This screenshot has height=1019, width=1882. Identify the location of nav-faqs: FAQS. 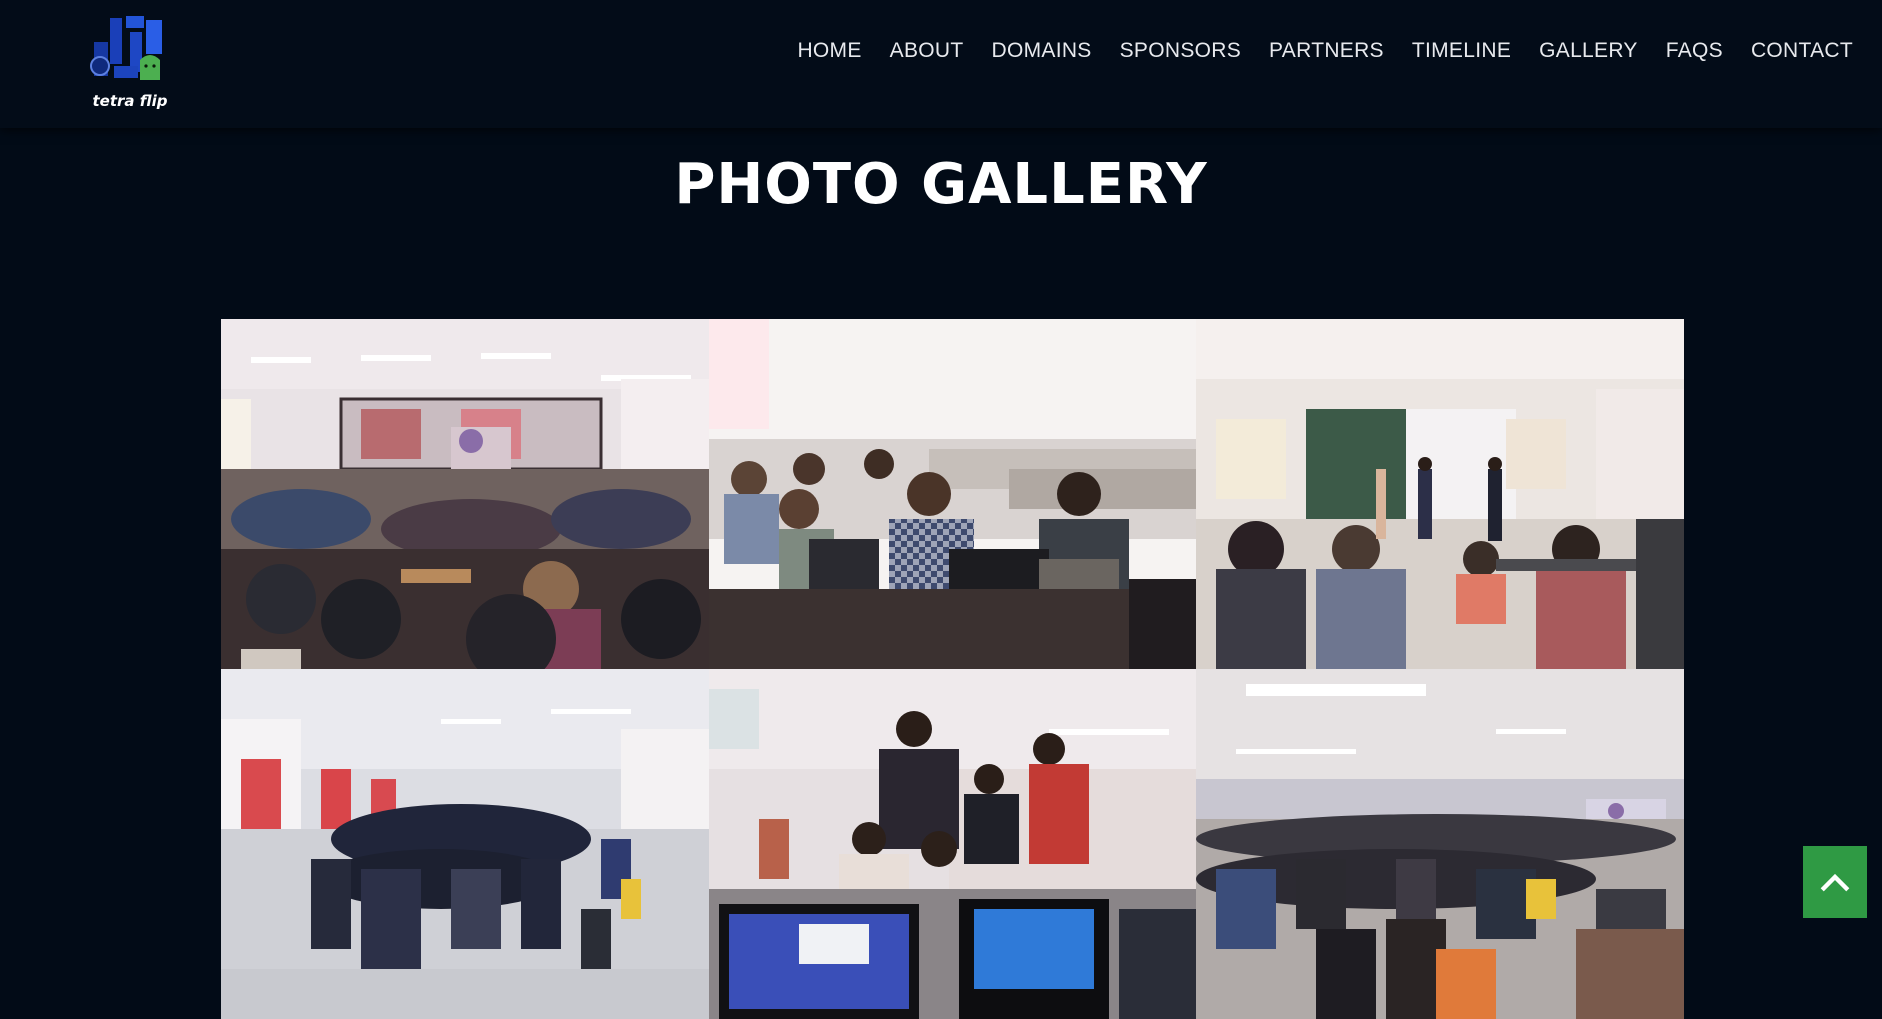
(1694, 51).